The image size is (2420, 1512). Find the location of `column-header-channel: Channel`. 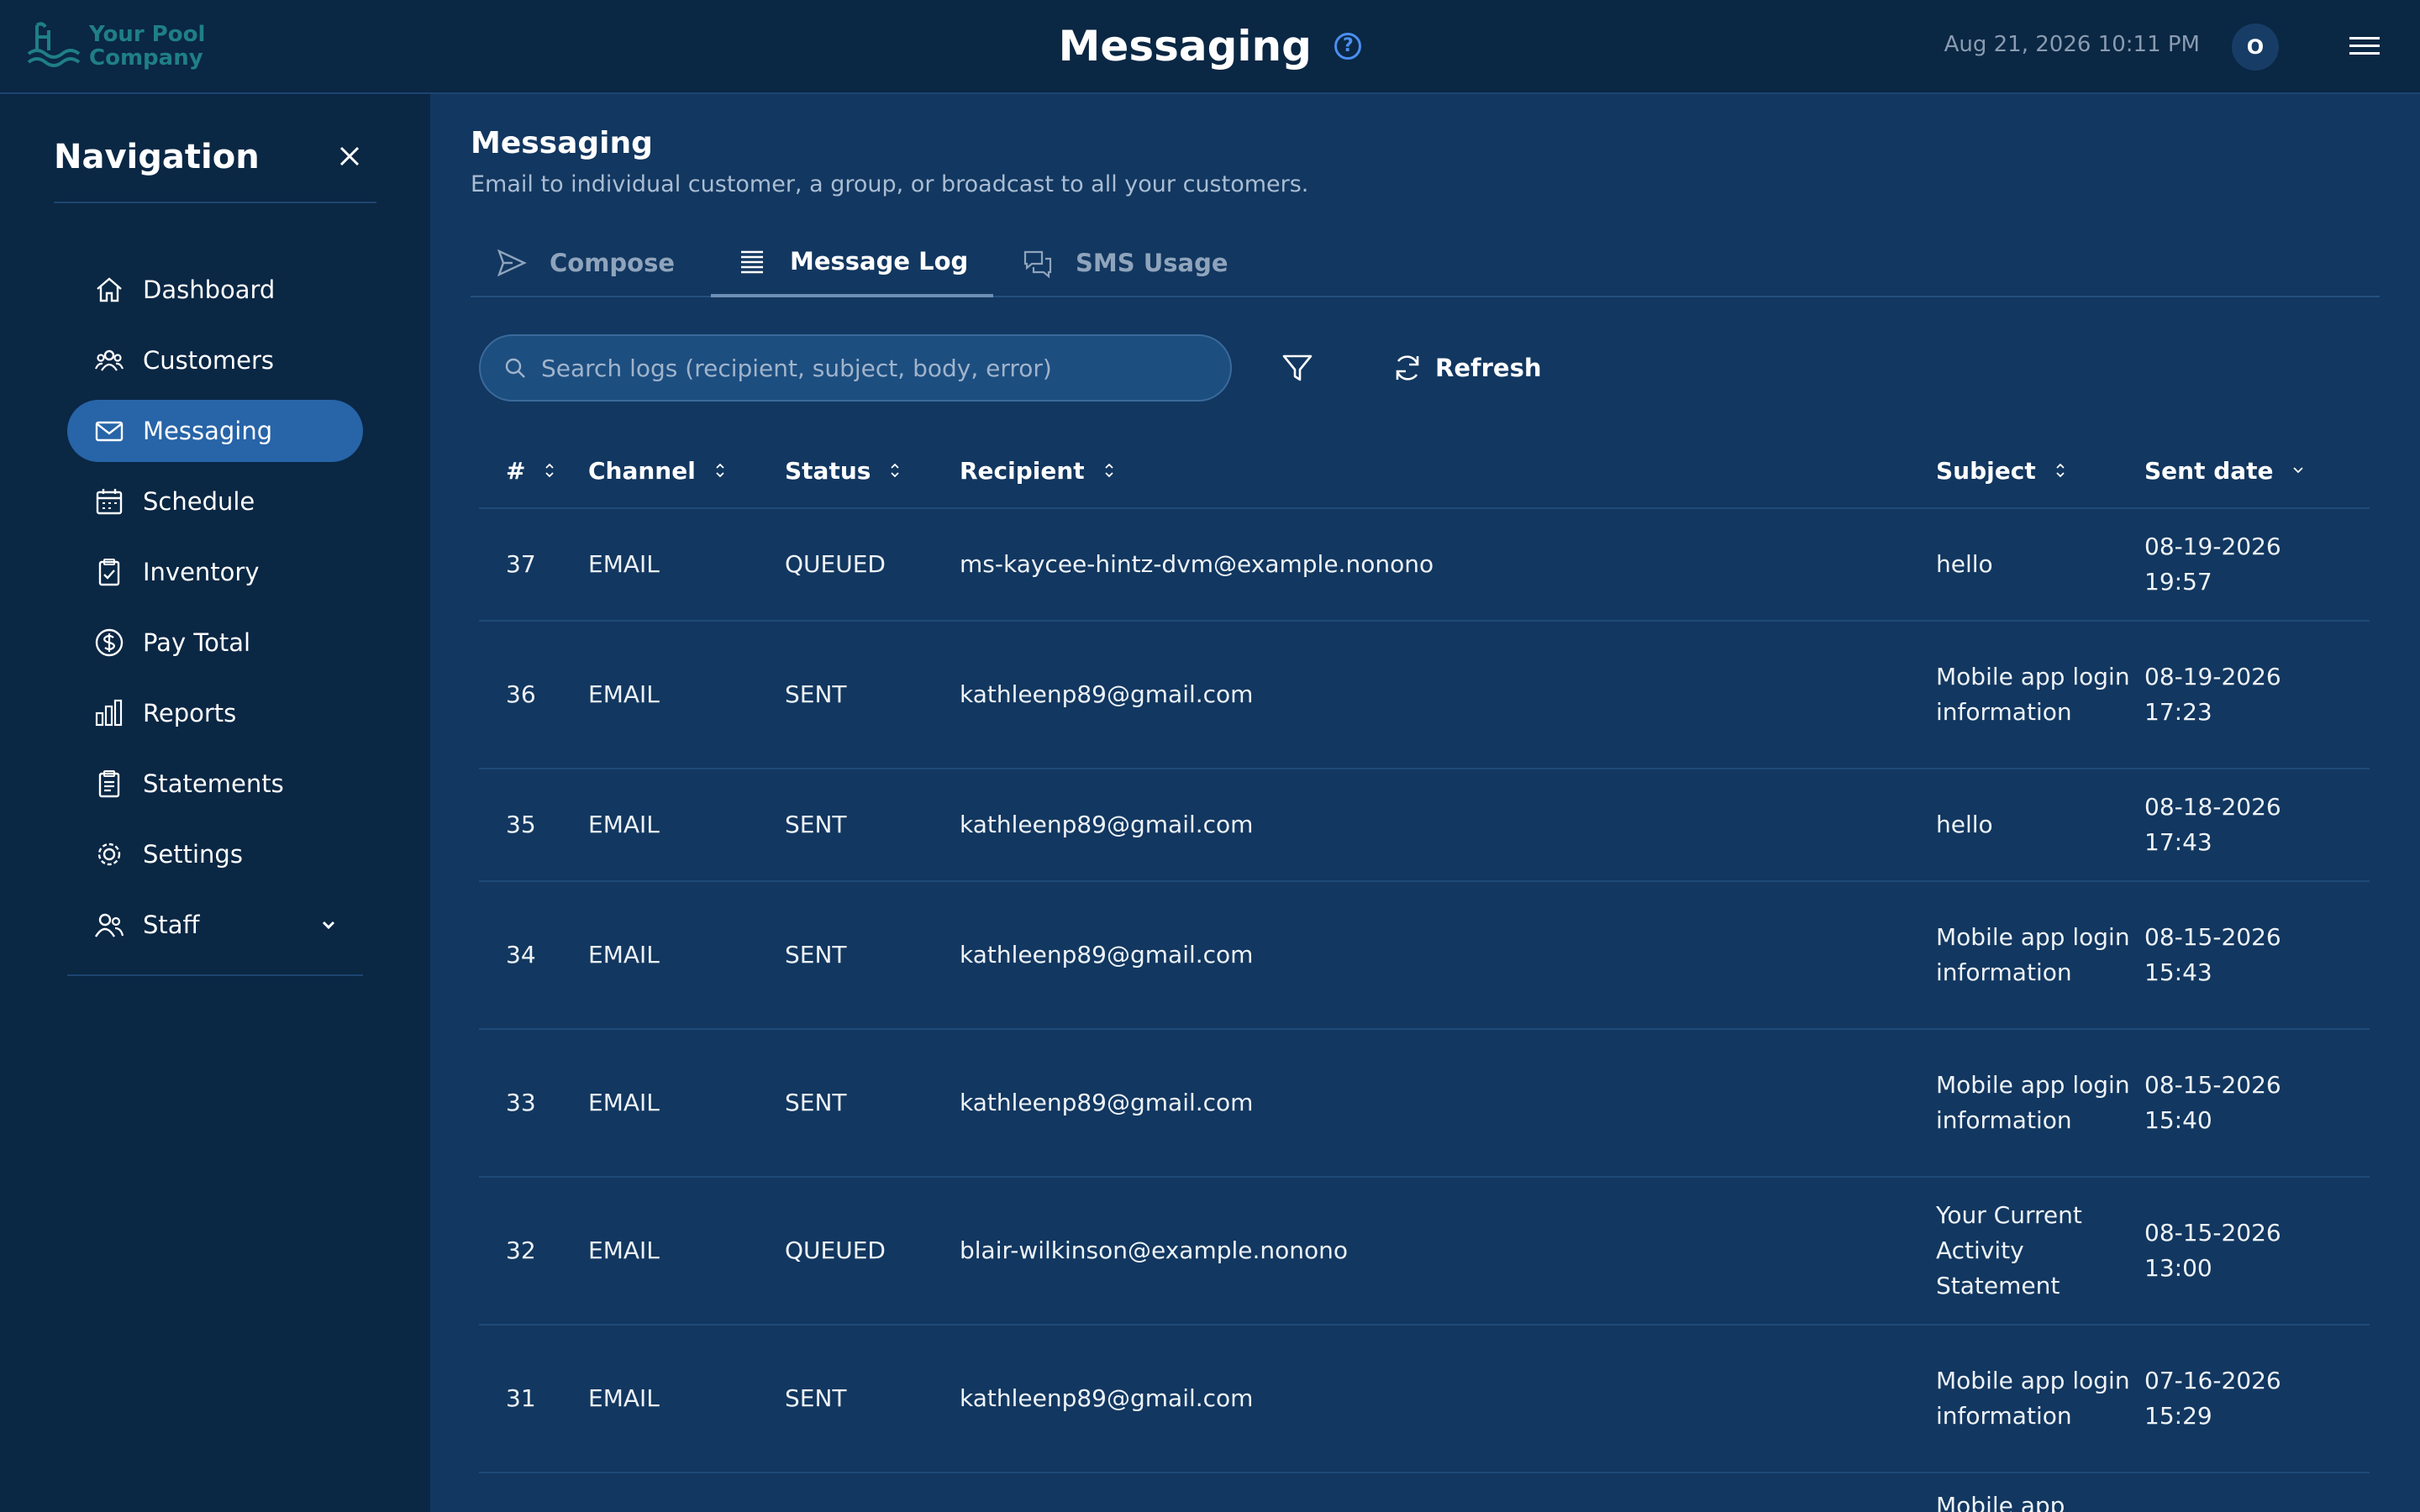

column-header-channel: Channel is located at coordinates (687, 471).